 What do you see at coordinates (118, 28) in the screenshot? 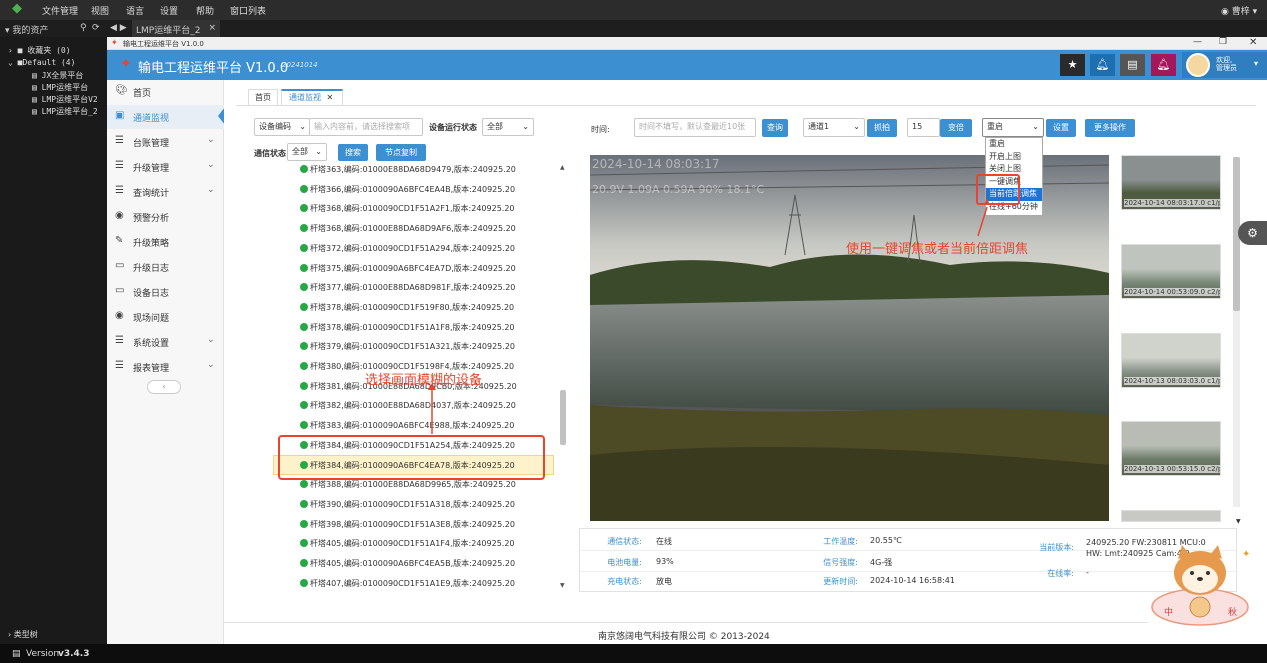
I see `nav-arrows-icon: ◀ ▶` at bounding box center [118, 28].